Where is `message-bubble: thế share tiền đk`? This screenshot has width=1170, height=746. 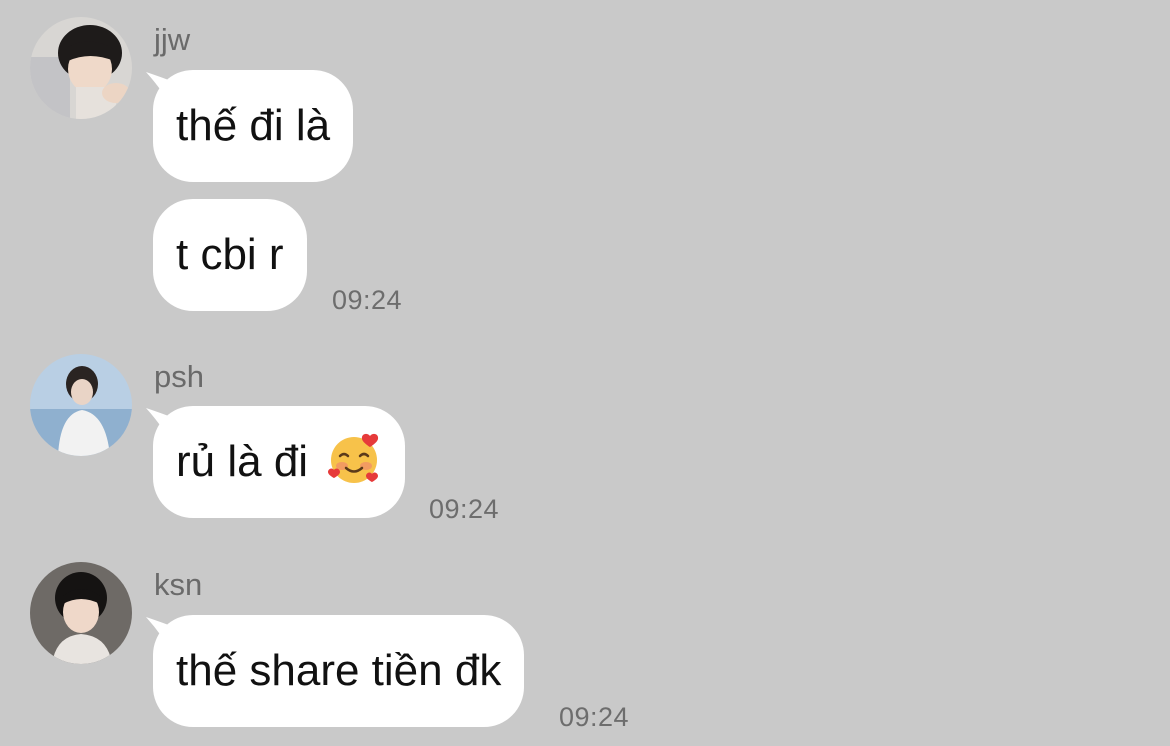 message-bubble: thế share tiền đk is located at coordinates (339, 671).